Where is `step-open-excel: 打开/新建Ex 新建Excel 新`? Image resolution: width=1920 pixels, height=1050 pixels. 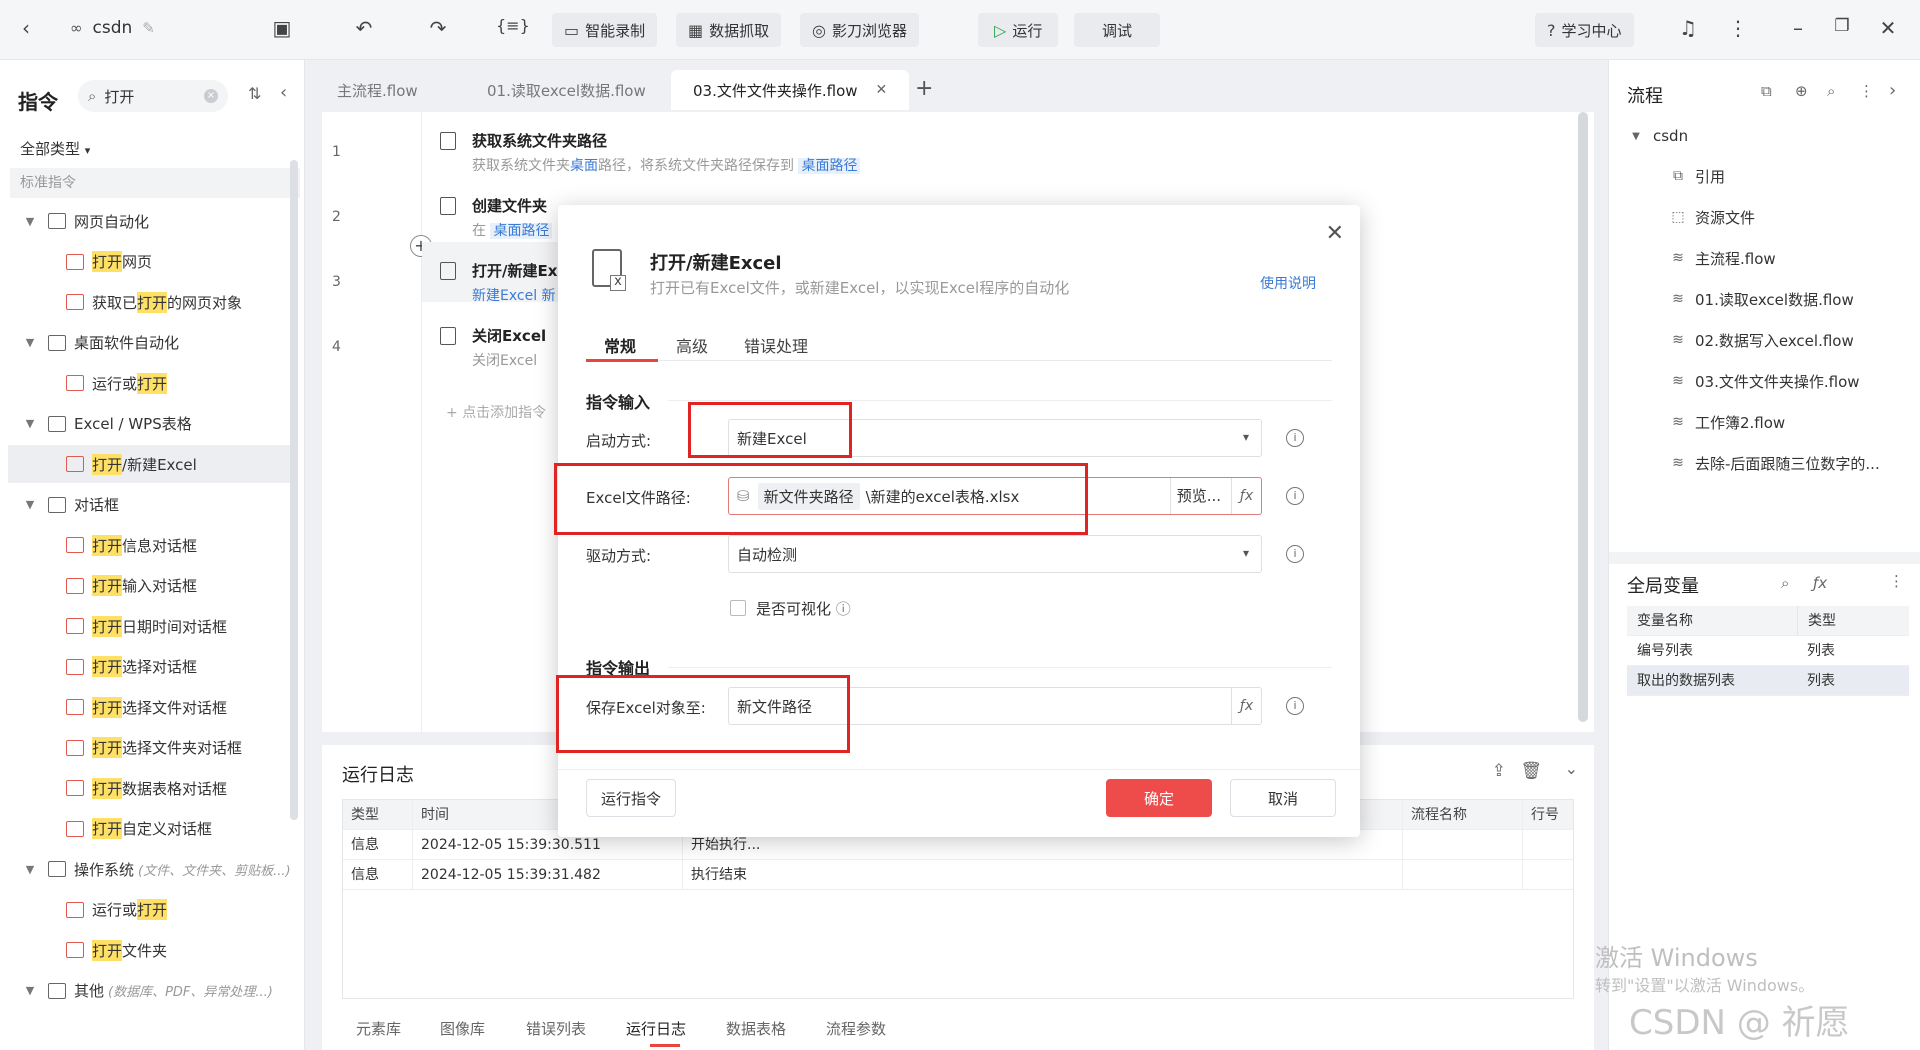 step-open-excel: 打开/新建Ex 新建Excel 新 is located at coordinates (514, 282).